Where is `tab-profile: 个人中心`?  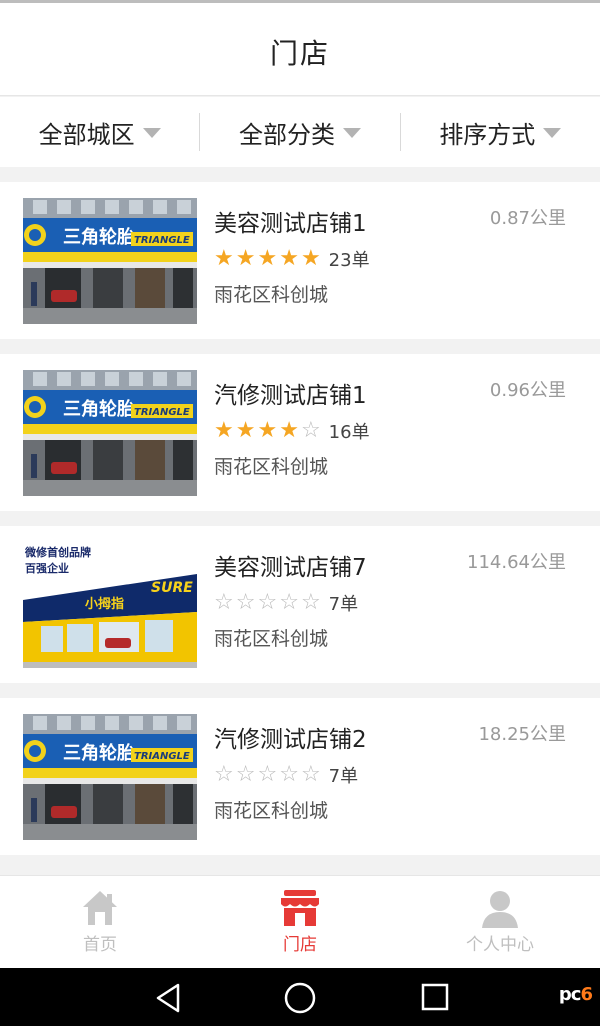 tab-profile: 个人中心 is located at coordinates (500, 922).